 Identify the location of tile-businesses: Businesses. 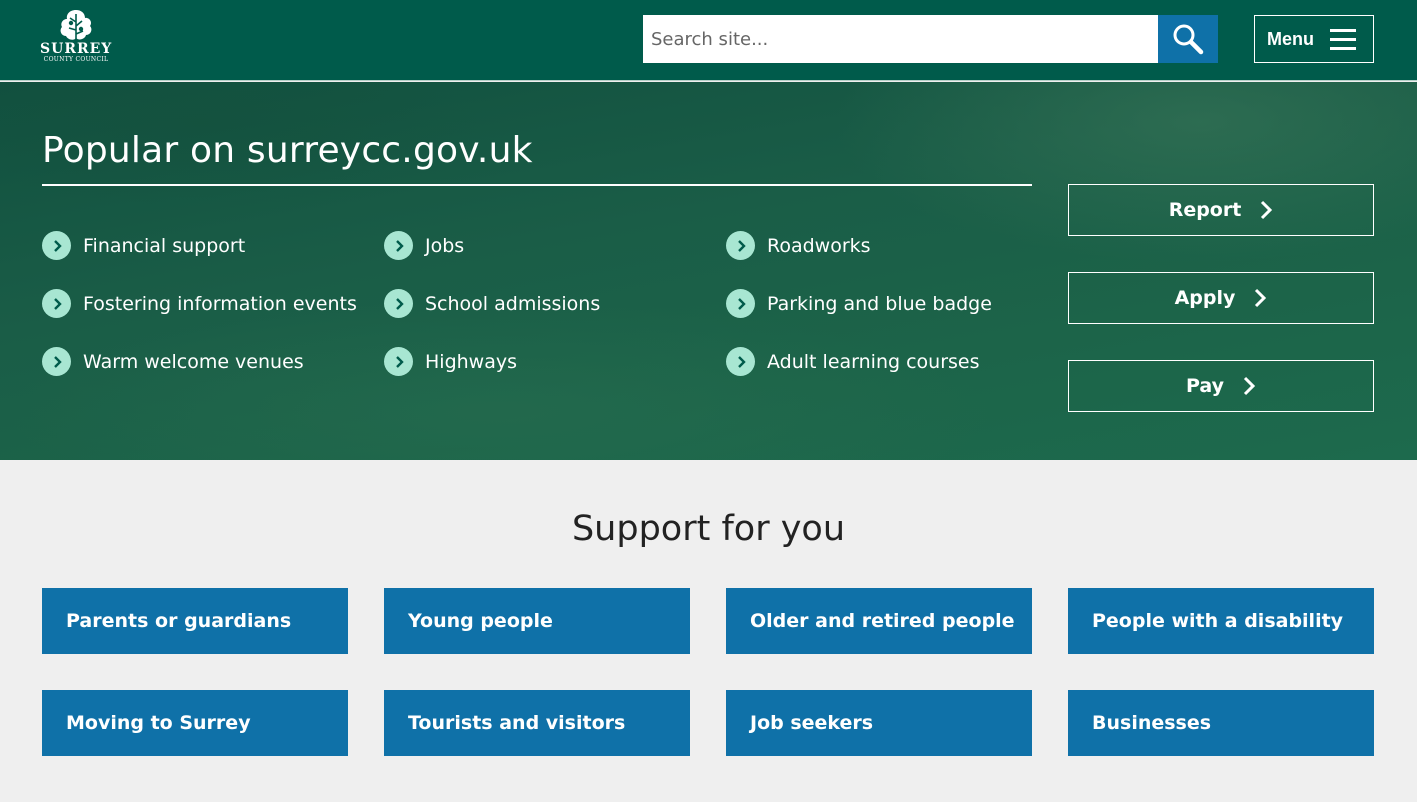
(1221, 723).